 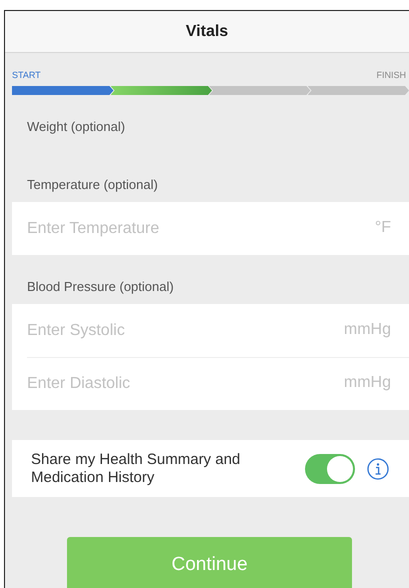 What do you see at coordinates (391, 75) in the screenshot?
I see `finish-label: FINISH` at bounding box center [391, 75].